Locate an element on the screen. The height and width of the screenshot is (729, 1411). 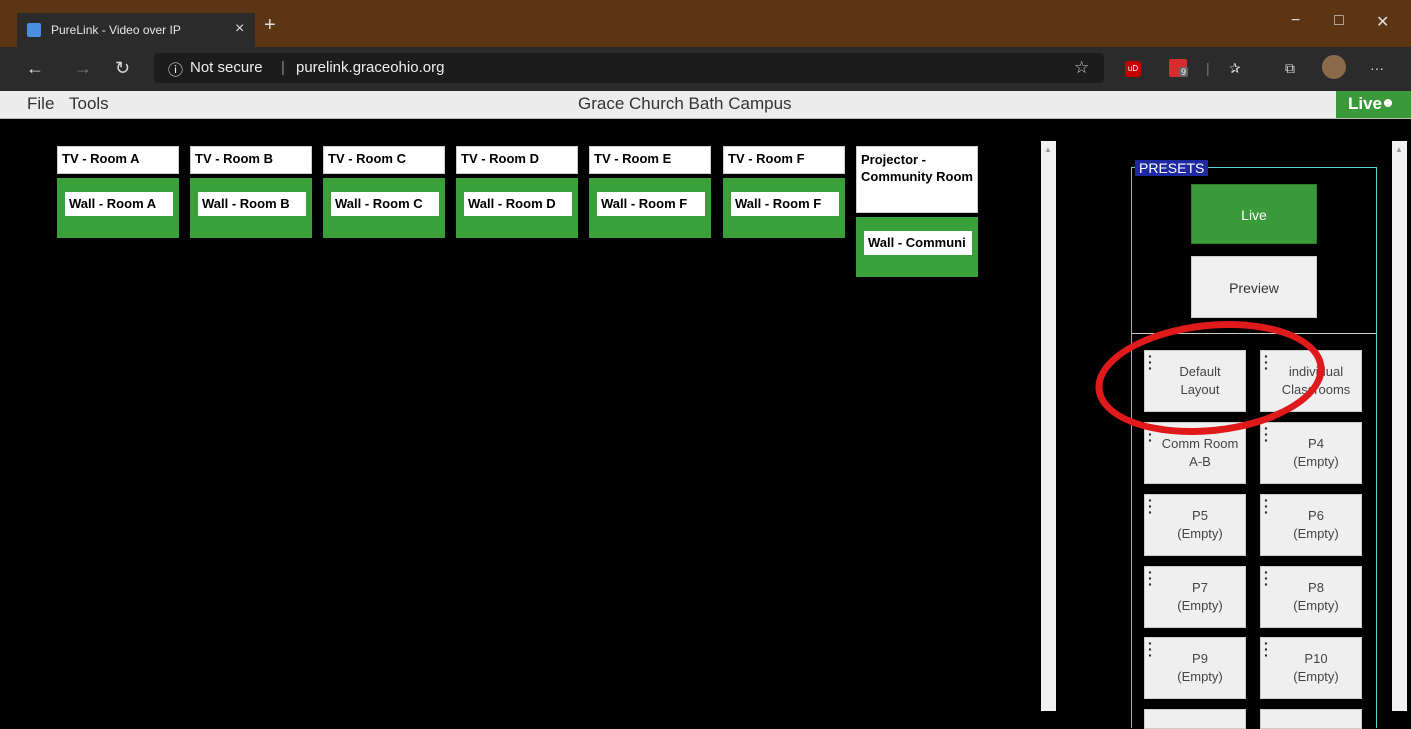
extension-badge-count: 9 is located at coordinates (1184, 72).